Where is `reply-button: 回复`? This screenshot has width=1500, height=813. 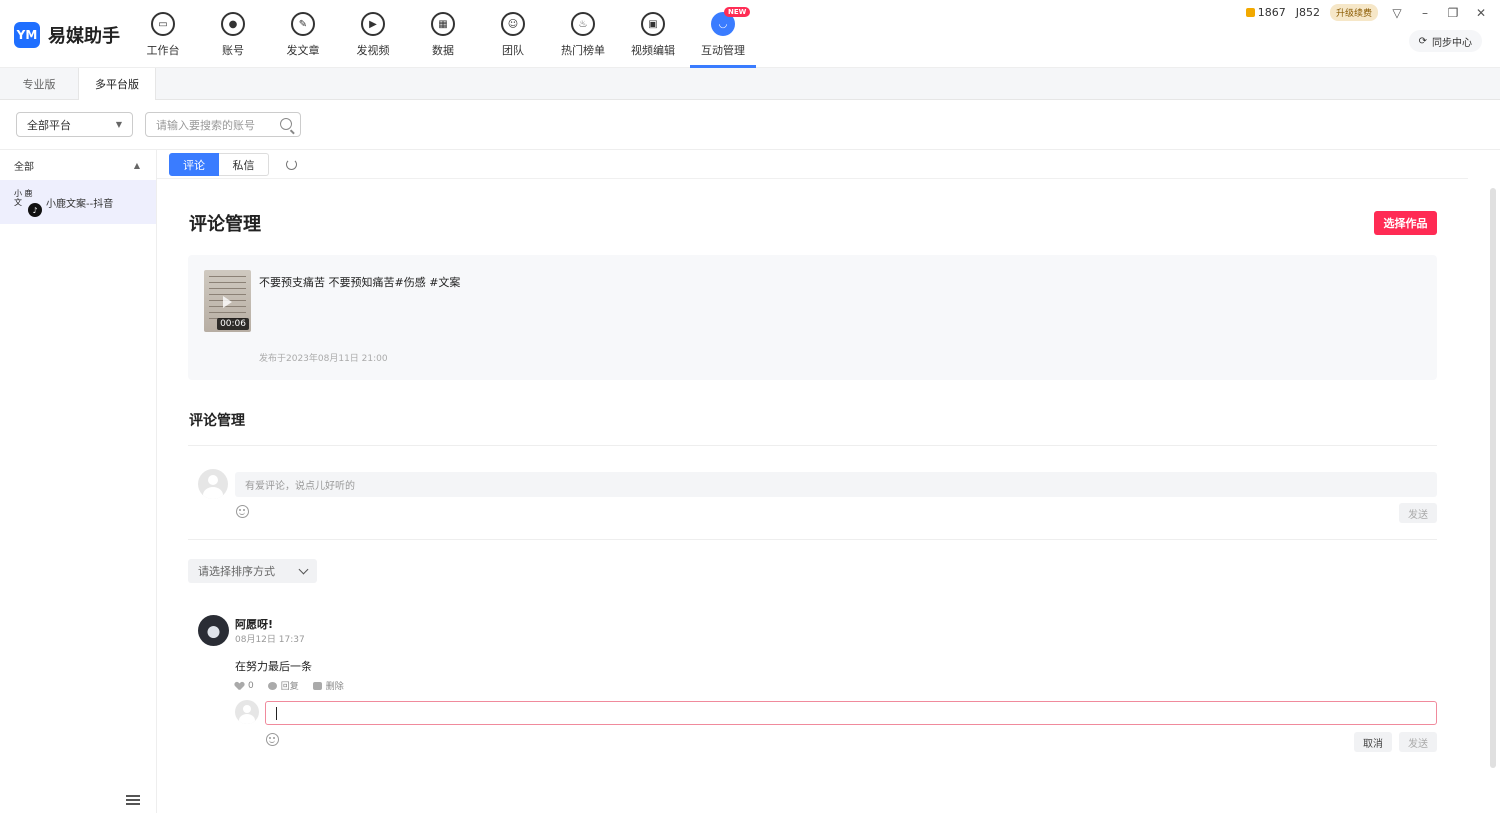
reply-button: 回复 is located at coordinates (283, 685).